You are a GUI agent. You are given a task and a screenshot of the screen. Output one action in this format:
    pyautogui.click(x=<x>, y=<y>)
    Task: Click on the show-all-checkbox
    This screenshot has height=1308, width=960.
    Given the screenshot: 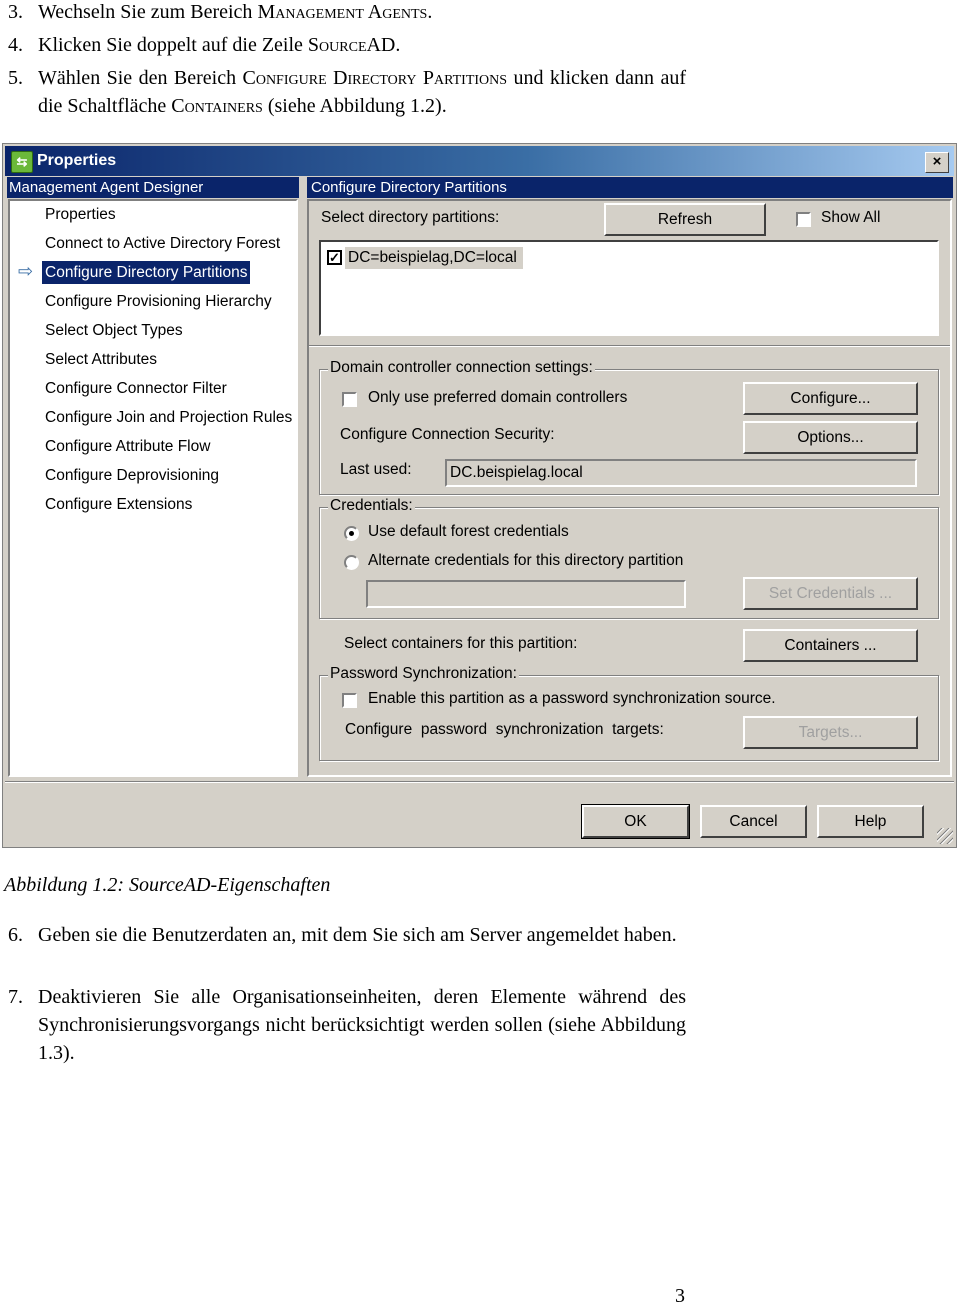 What is the action you would take?
    pyautogui.click(x=803, y=219)
    